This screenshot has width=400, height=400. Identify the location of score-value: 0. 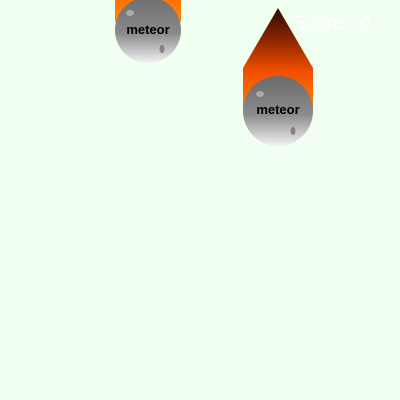
(365, 23).